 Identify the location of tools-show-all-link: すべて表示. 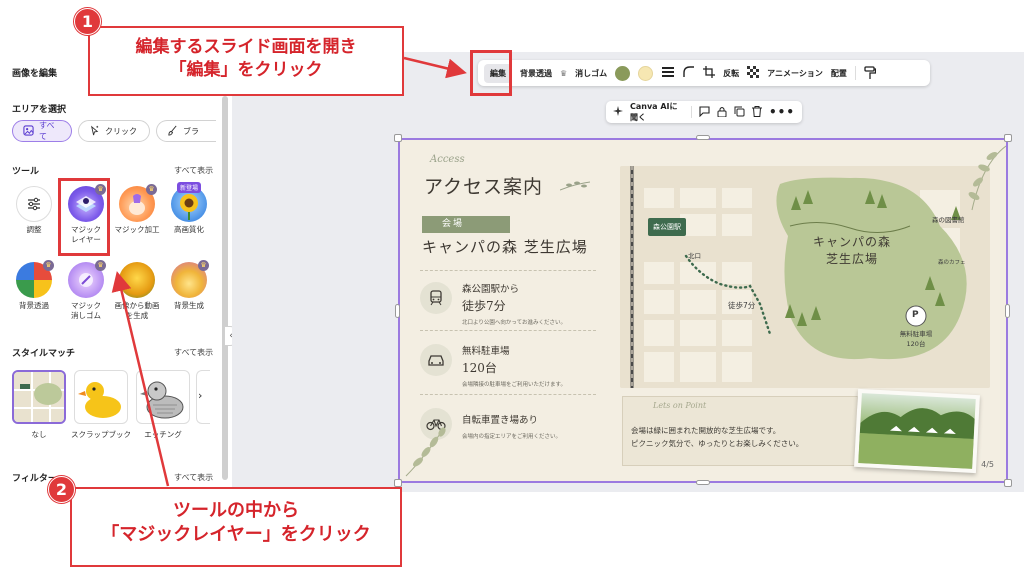
(193, 170).